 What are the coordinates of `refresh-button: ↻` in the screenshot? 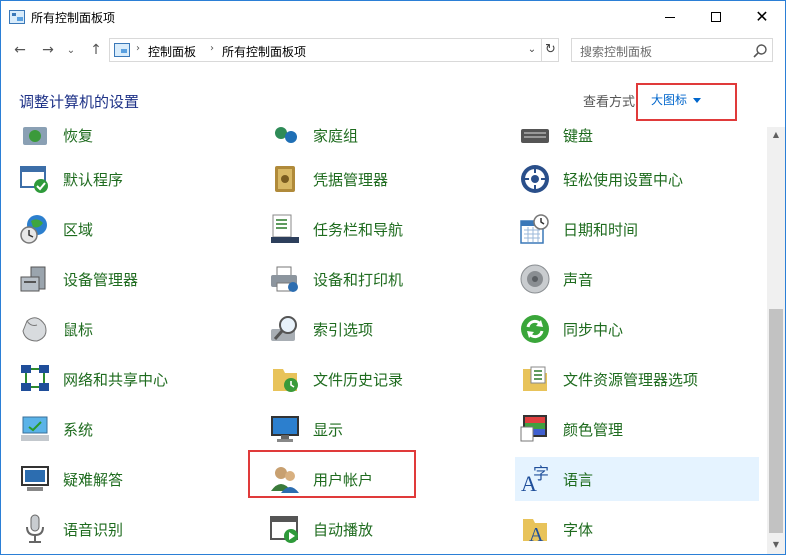 It's located at (550, 50).